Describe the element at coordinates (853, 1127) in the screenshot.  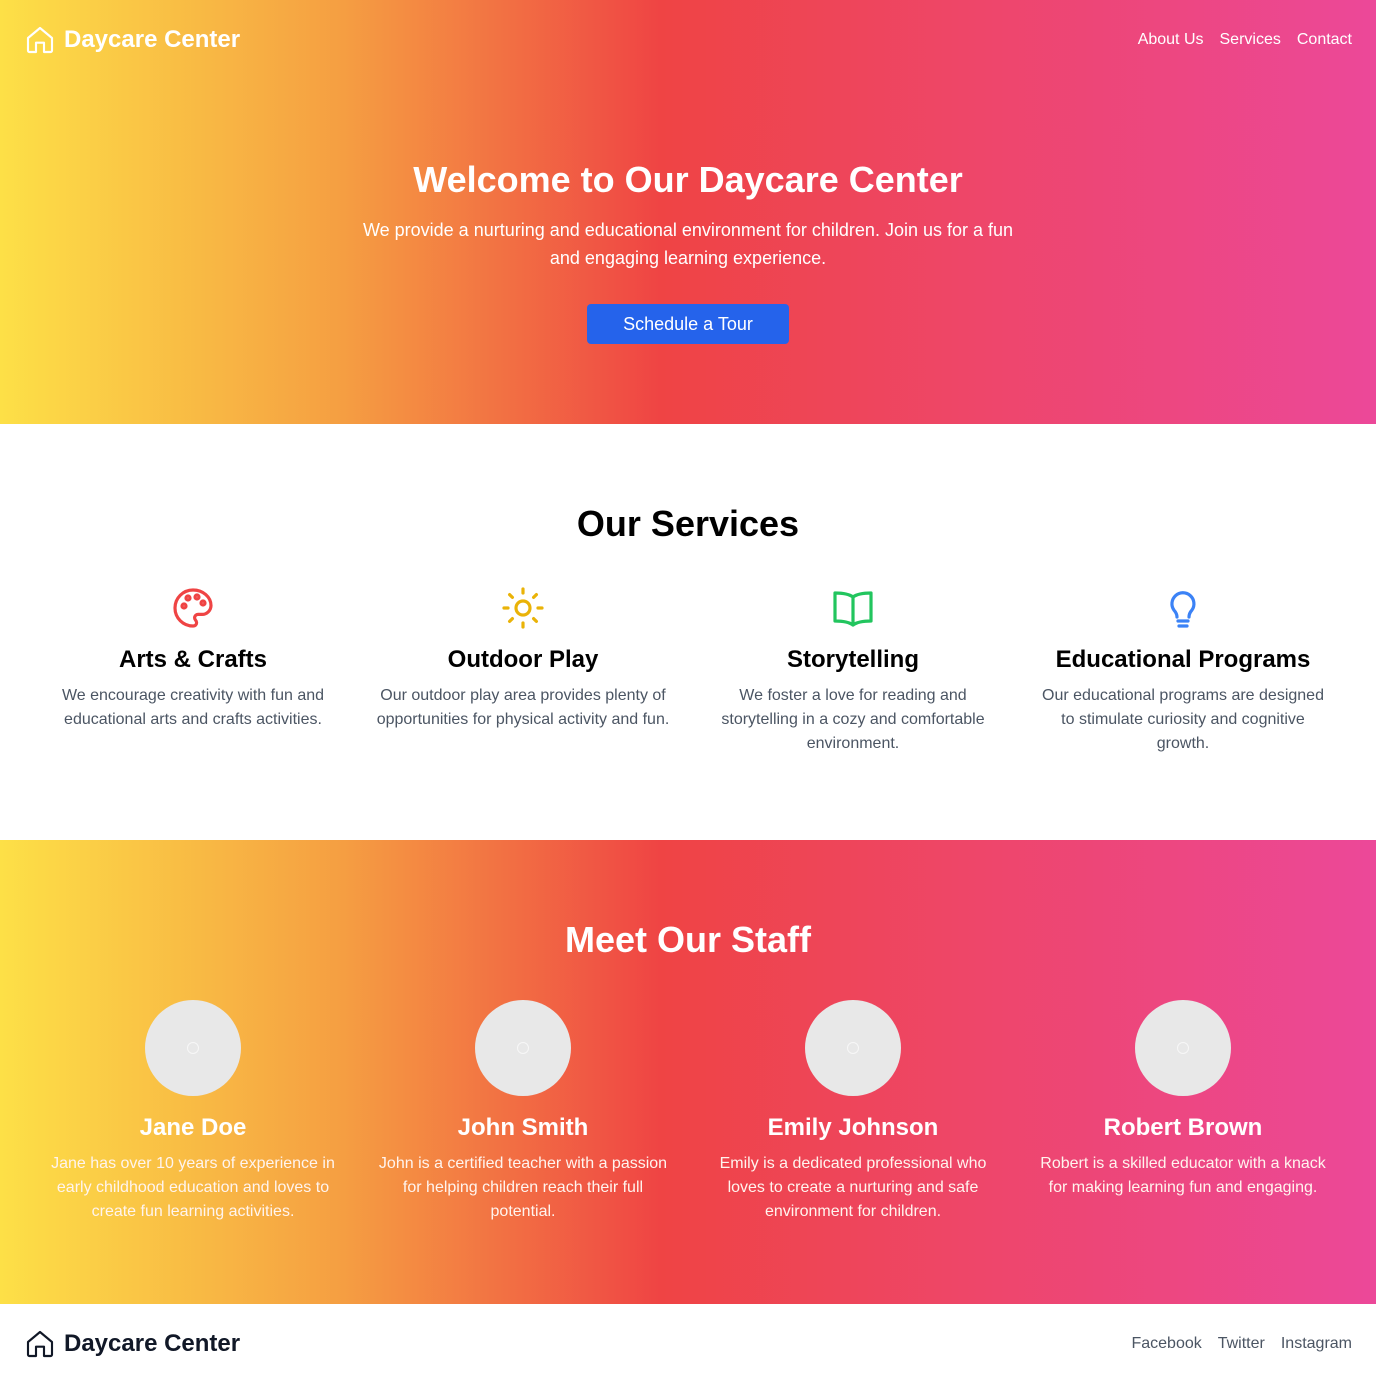
I see `staff-name: Emily Johnson` at that location.